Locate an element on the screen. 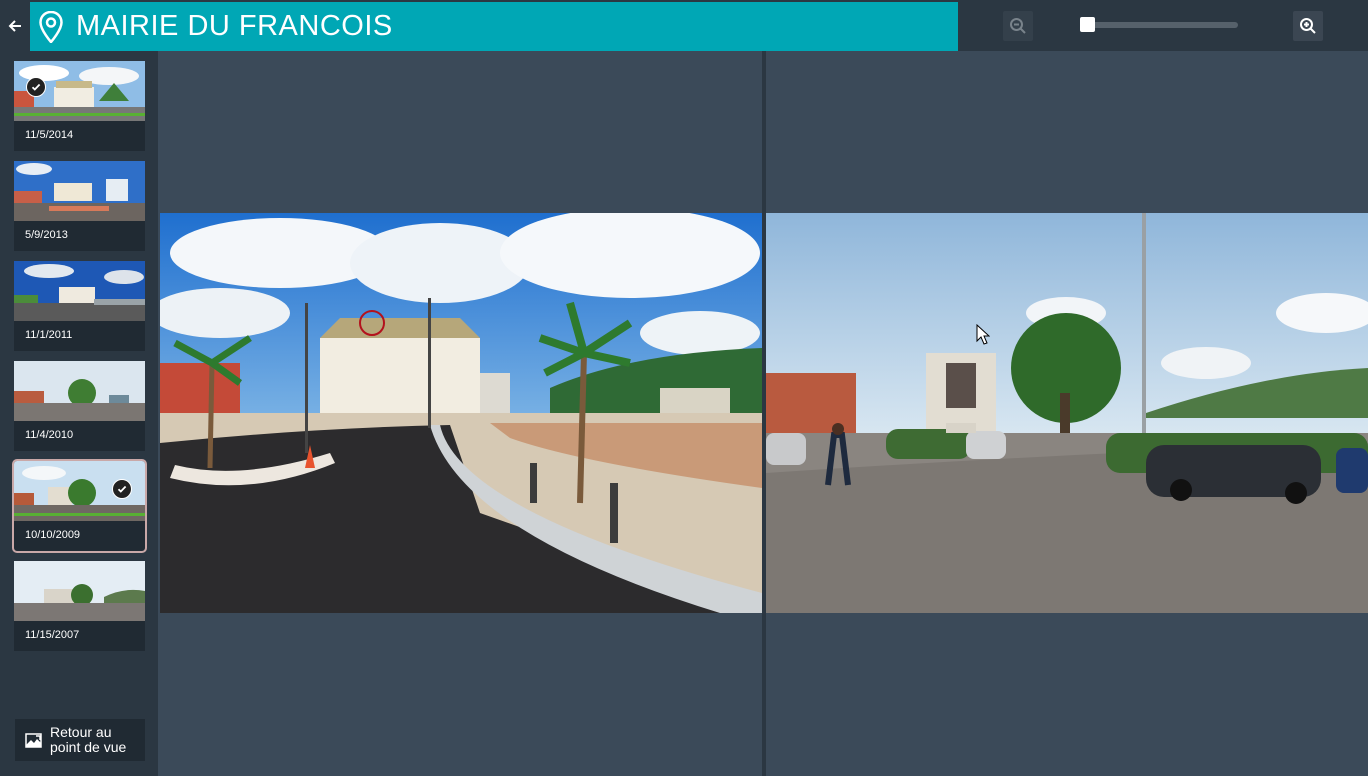 This screenshot has height=776, width=1368. back-button is located at coordinates (15, 25).